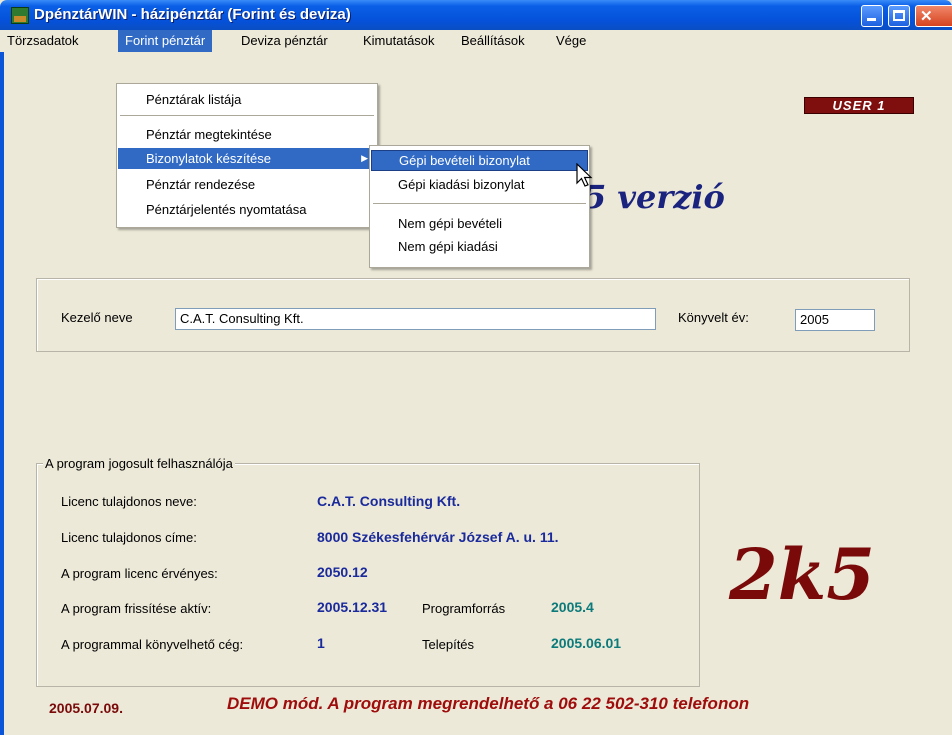 Image resolution: width=952 pixels, height=735 pixels. I want to click on license-owner-address-value: 8000 Székesfehérvár József A. u. 11., so click(438, 537).